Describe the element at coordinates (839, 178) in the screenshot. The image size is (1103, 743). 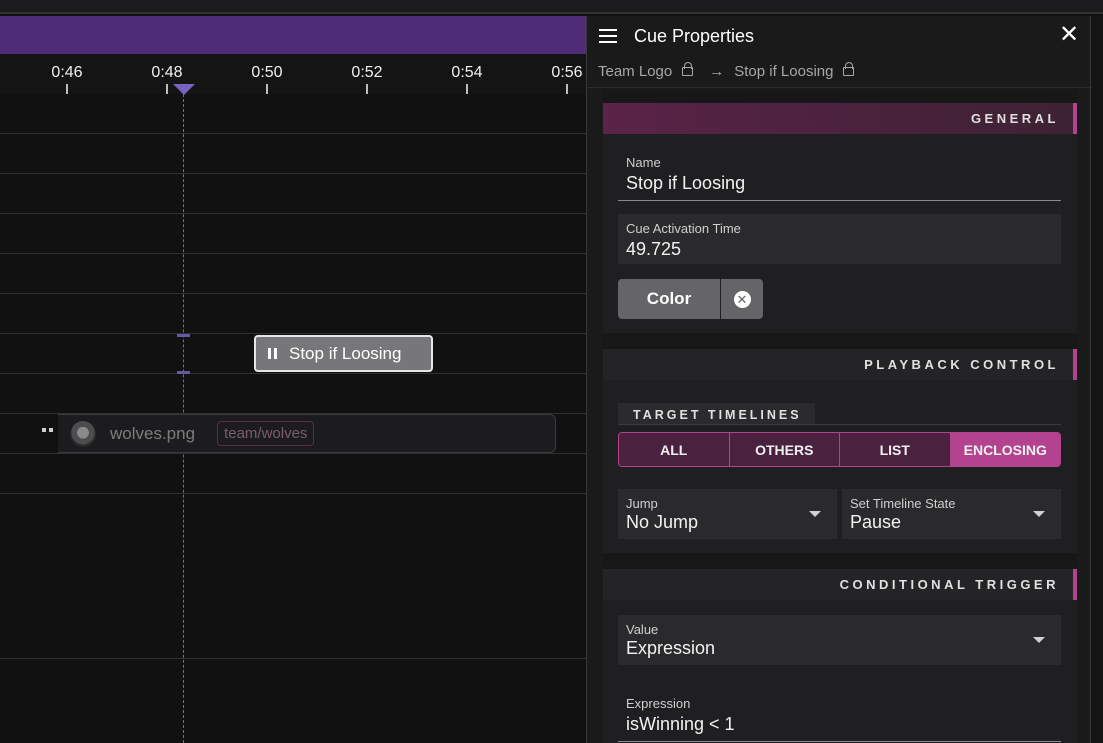
I see `name-field: Name Stop if Loosing` at that location.